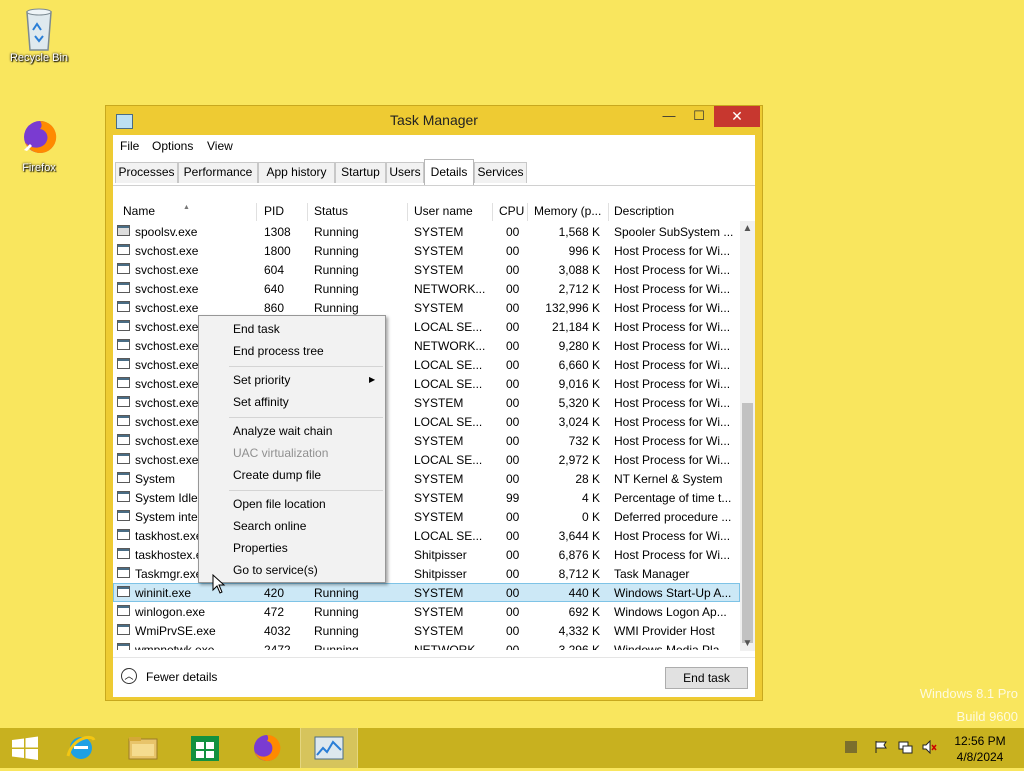 This screenshot has width=1024, height=771. I want to click on vertical-scrollbar: ▲ ▼, so click(747, 436).